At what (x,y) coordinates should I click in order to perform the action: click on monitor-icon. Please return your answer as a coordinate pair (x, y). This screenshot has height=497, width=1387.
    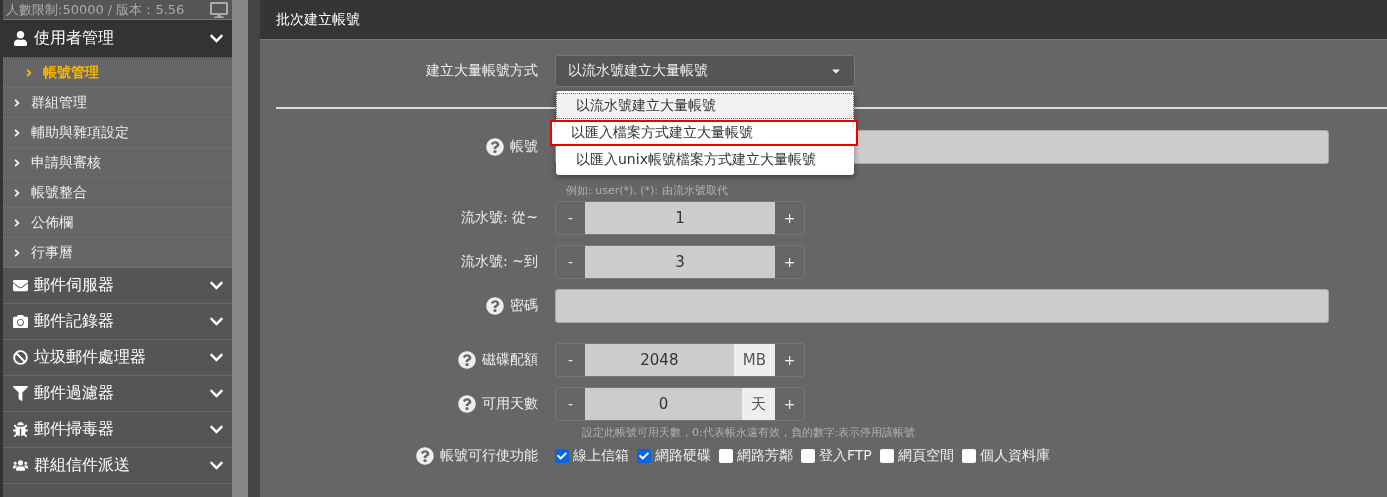
    Looking at the image, I should click on (219, 9).